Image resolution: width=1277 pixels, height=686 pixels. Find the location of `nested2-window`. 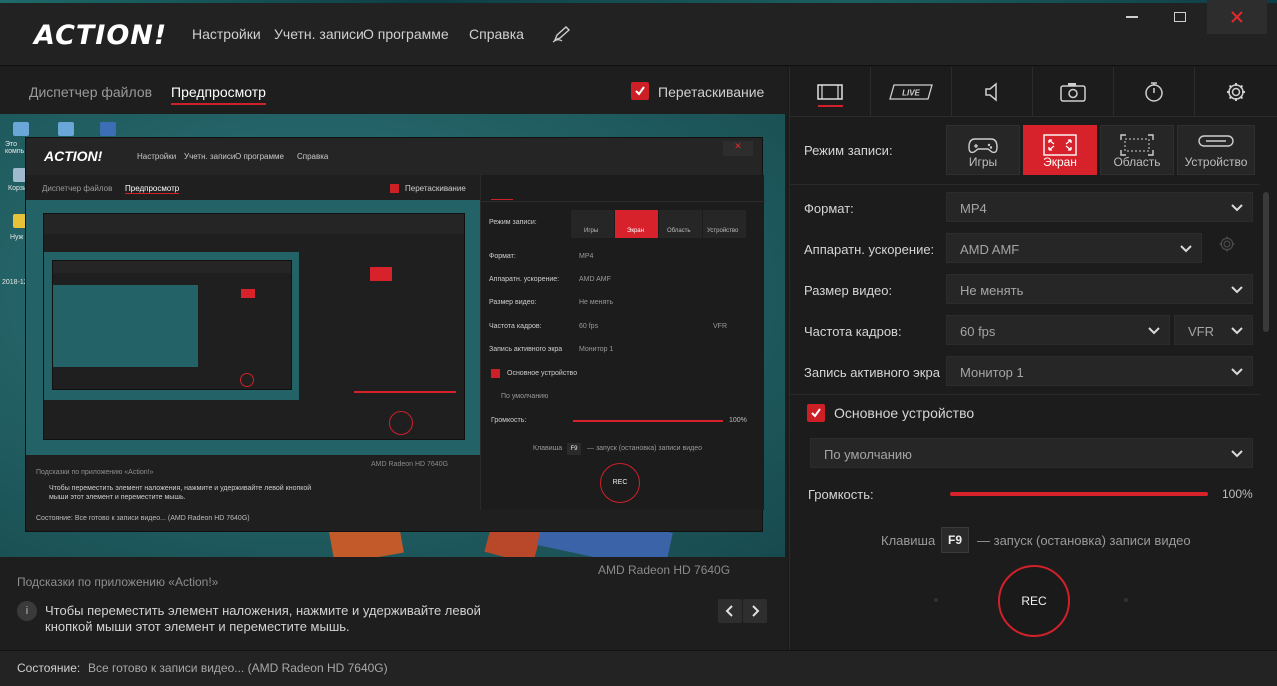

nested2-window is located at coordinates (254, 326).